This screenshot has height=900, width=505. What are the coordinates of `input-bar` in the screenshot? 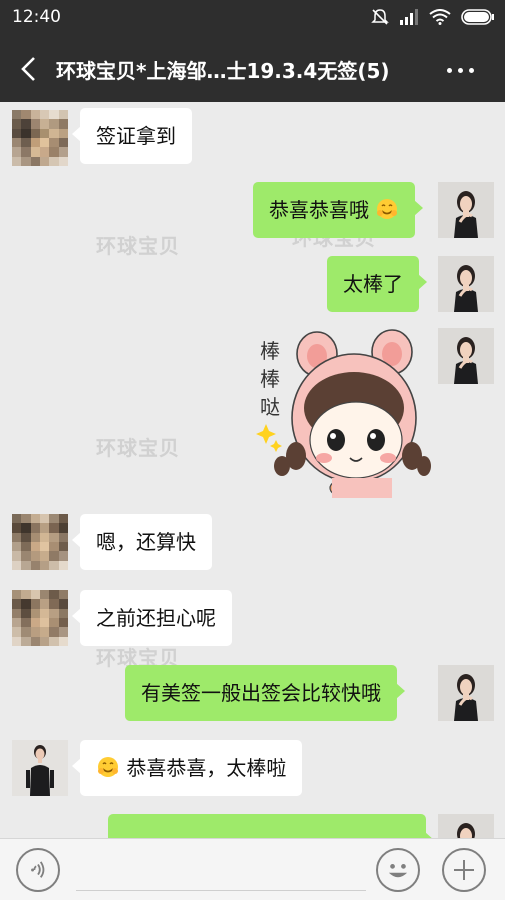 It's located at (252, 869).